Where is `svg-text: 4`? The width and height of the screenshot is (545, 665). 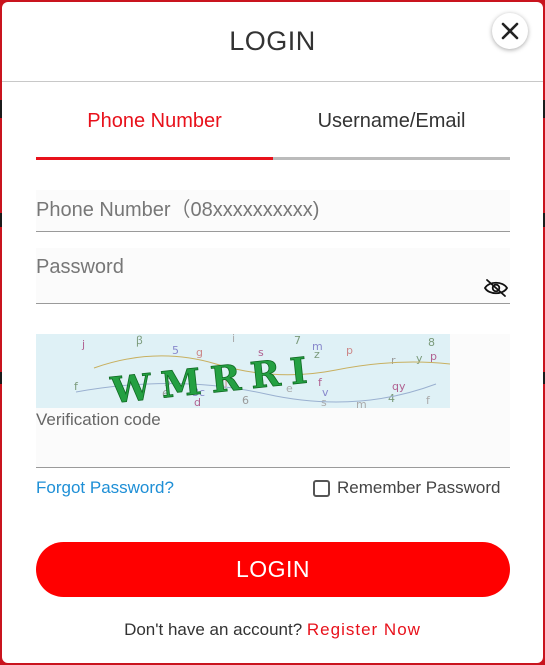
svg-text: 4 is located at coordinates (391, 398).